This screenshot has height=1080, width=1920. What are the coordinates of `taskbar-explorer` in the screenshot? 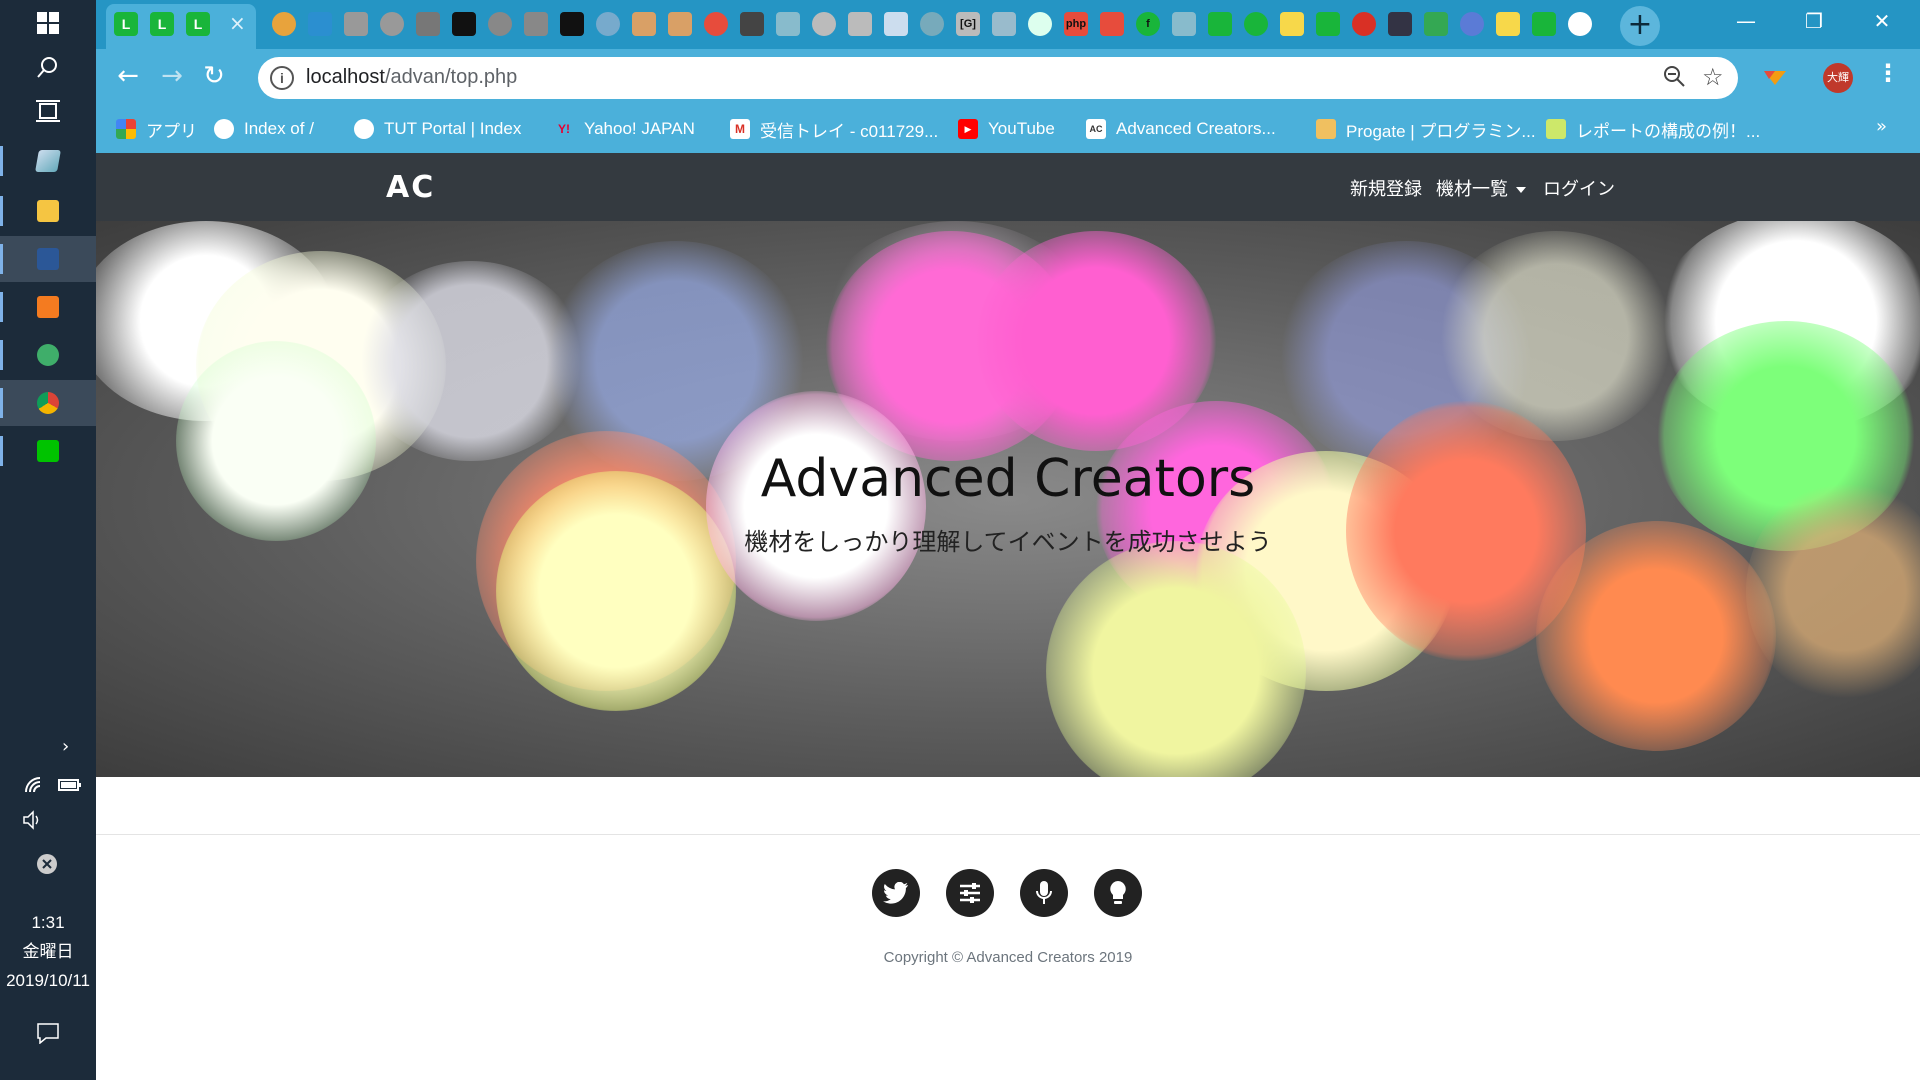 It's located at (48, 211).